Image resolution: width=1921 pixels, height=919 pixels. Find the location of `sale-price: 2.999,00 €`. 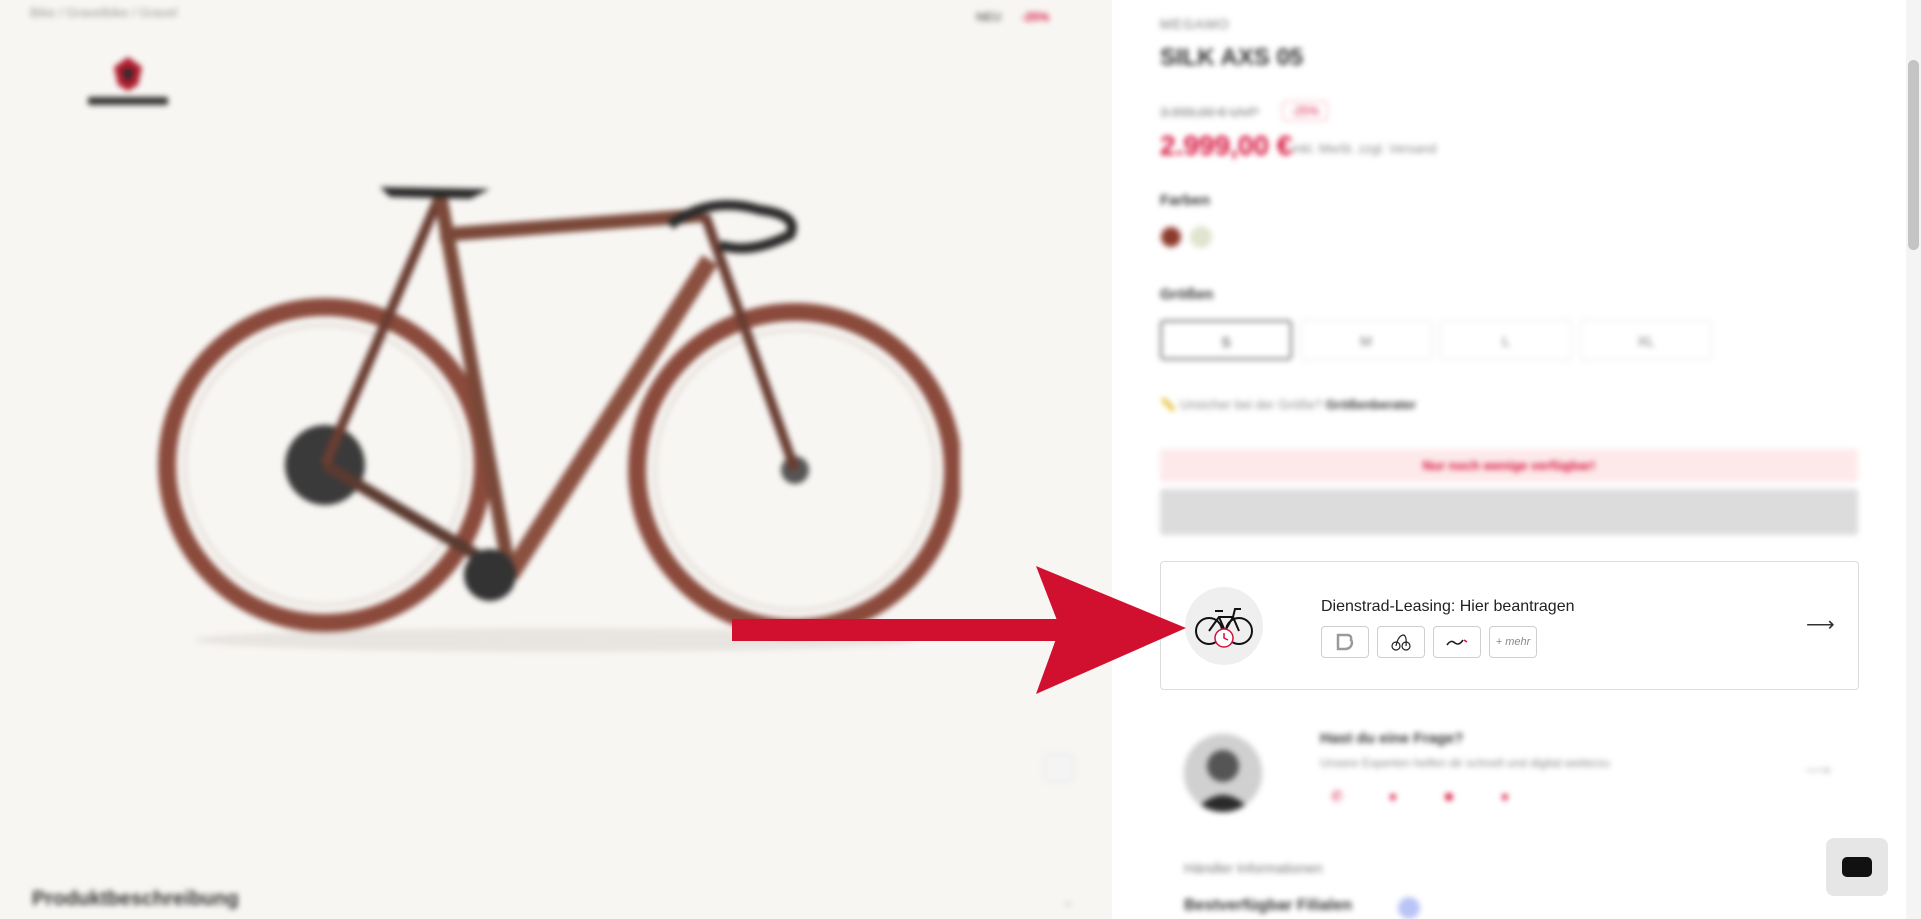

sale-price: 2.999,00 € is located at coordinates (1226, 145).